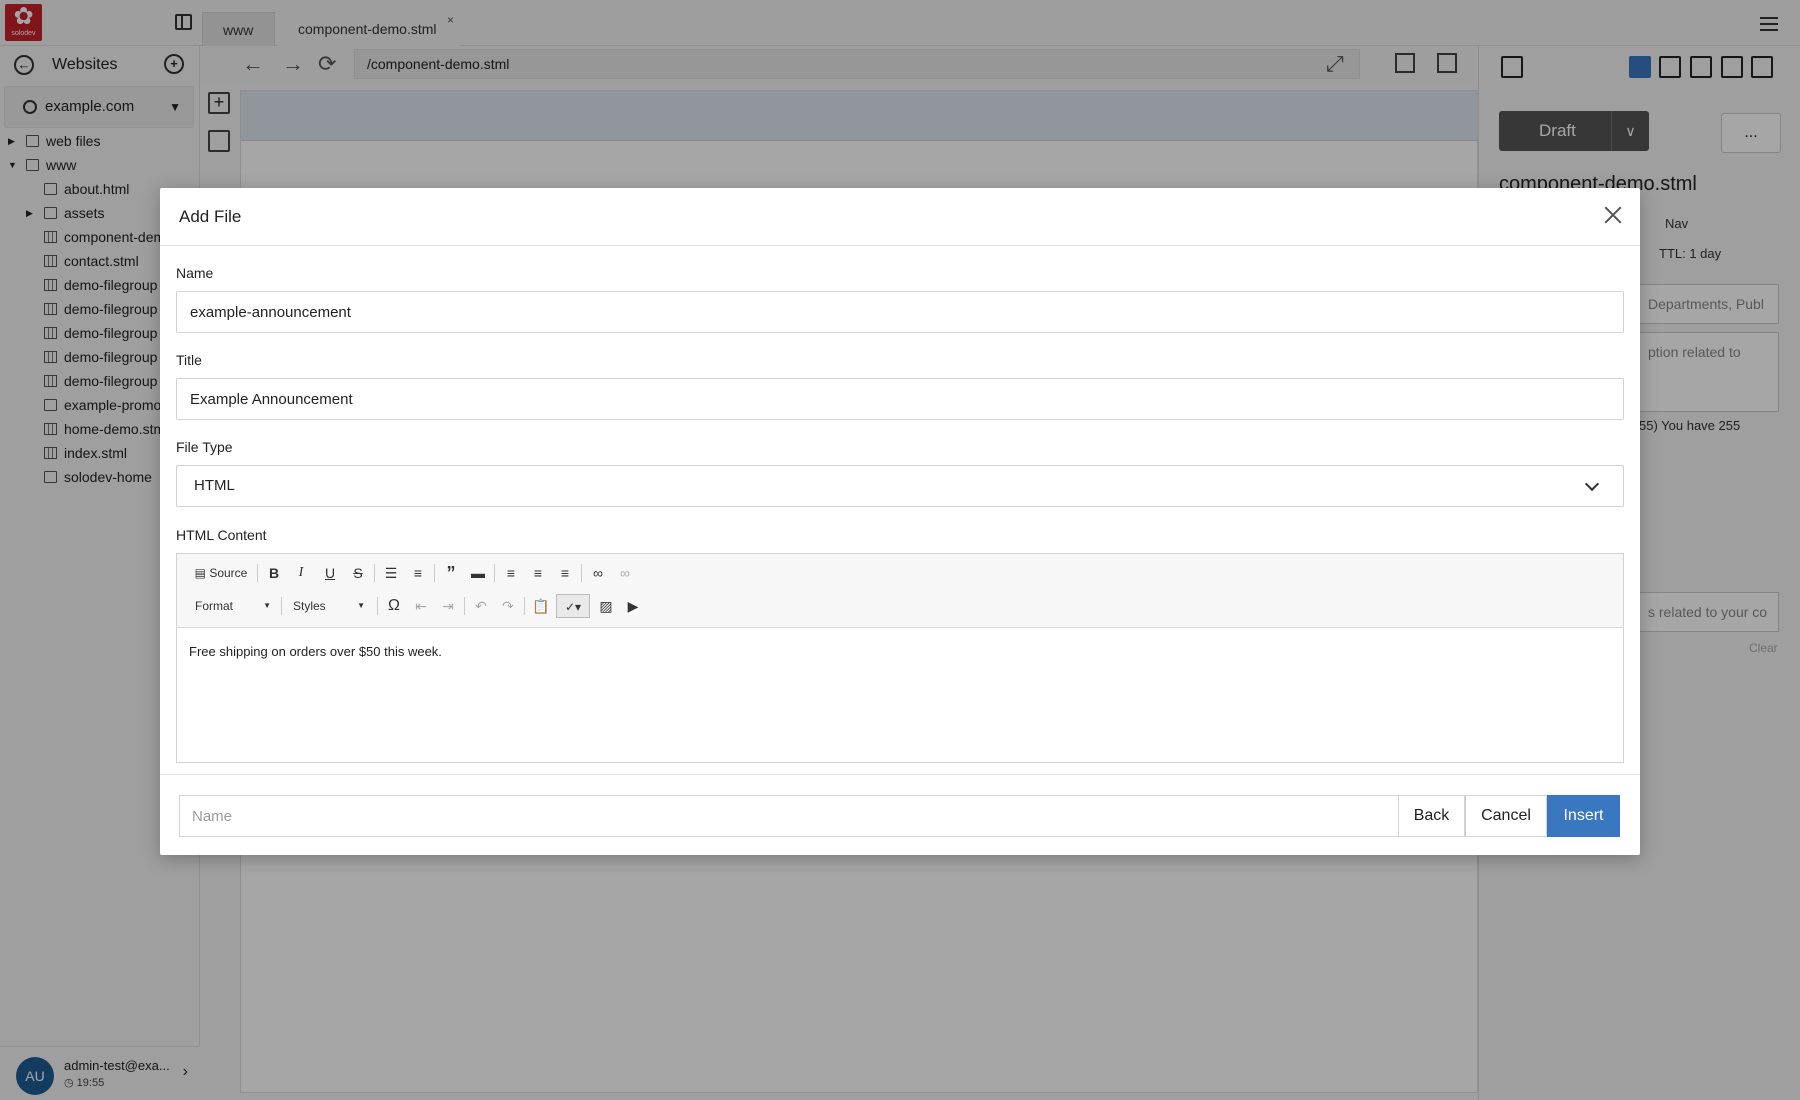  I want to click on source-button: ▤ Source, so click(221, 573).